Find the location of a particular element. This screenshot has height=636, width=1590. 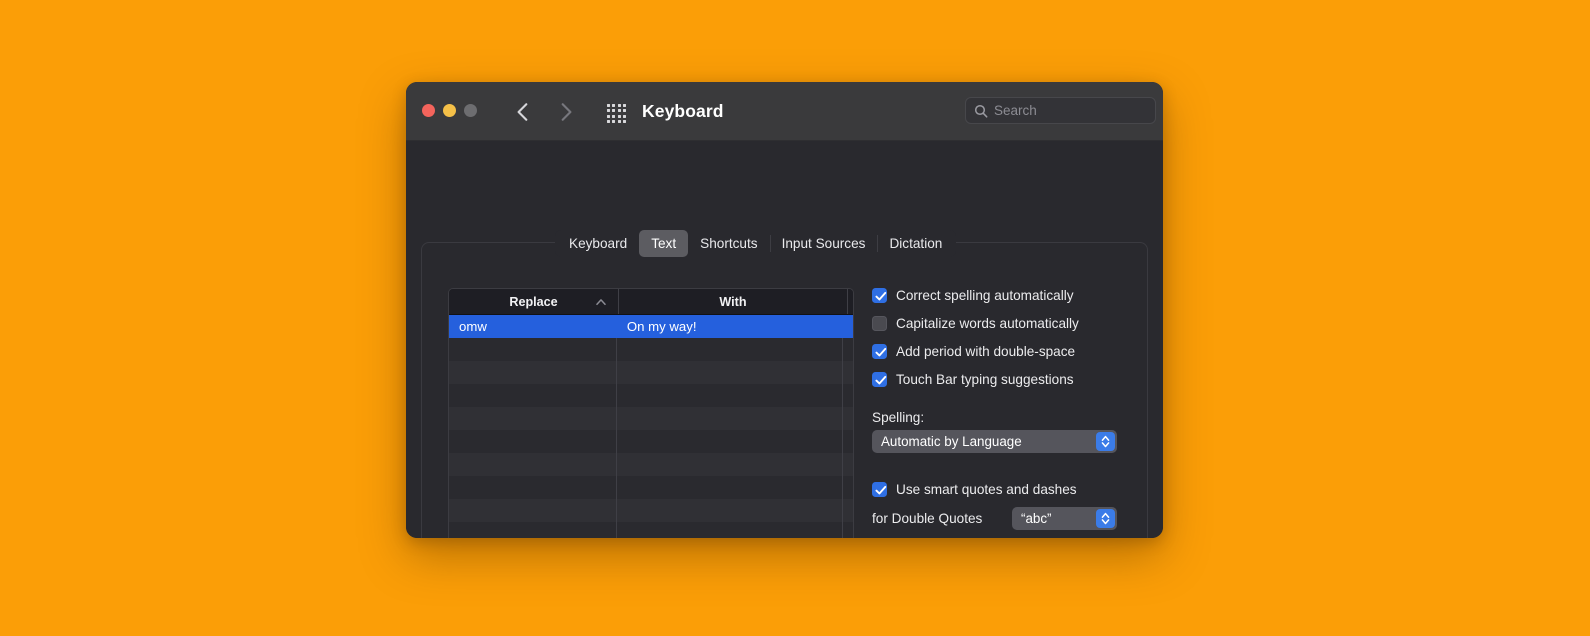

page-title: Keyboard is located at coordinates (683, 111).